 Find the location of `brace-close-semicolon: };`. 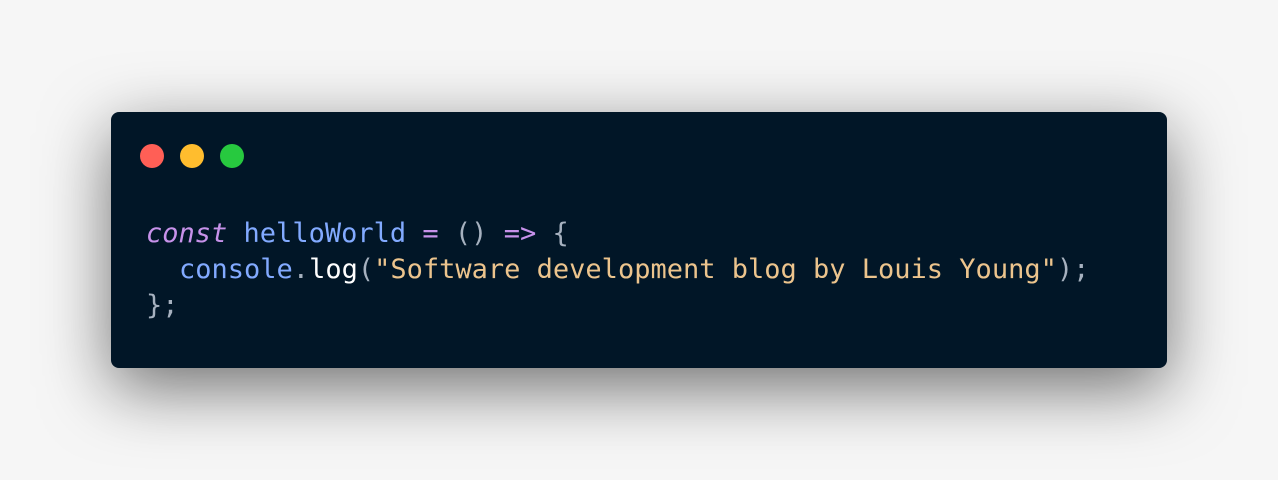

brace-close-semicolon: }; is located at coordinates (162, 305).